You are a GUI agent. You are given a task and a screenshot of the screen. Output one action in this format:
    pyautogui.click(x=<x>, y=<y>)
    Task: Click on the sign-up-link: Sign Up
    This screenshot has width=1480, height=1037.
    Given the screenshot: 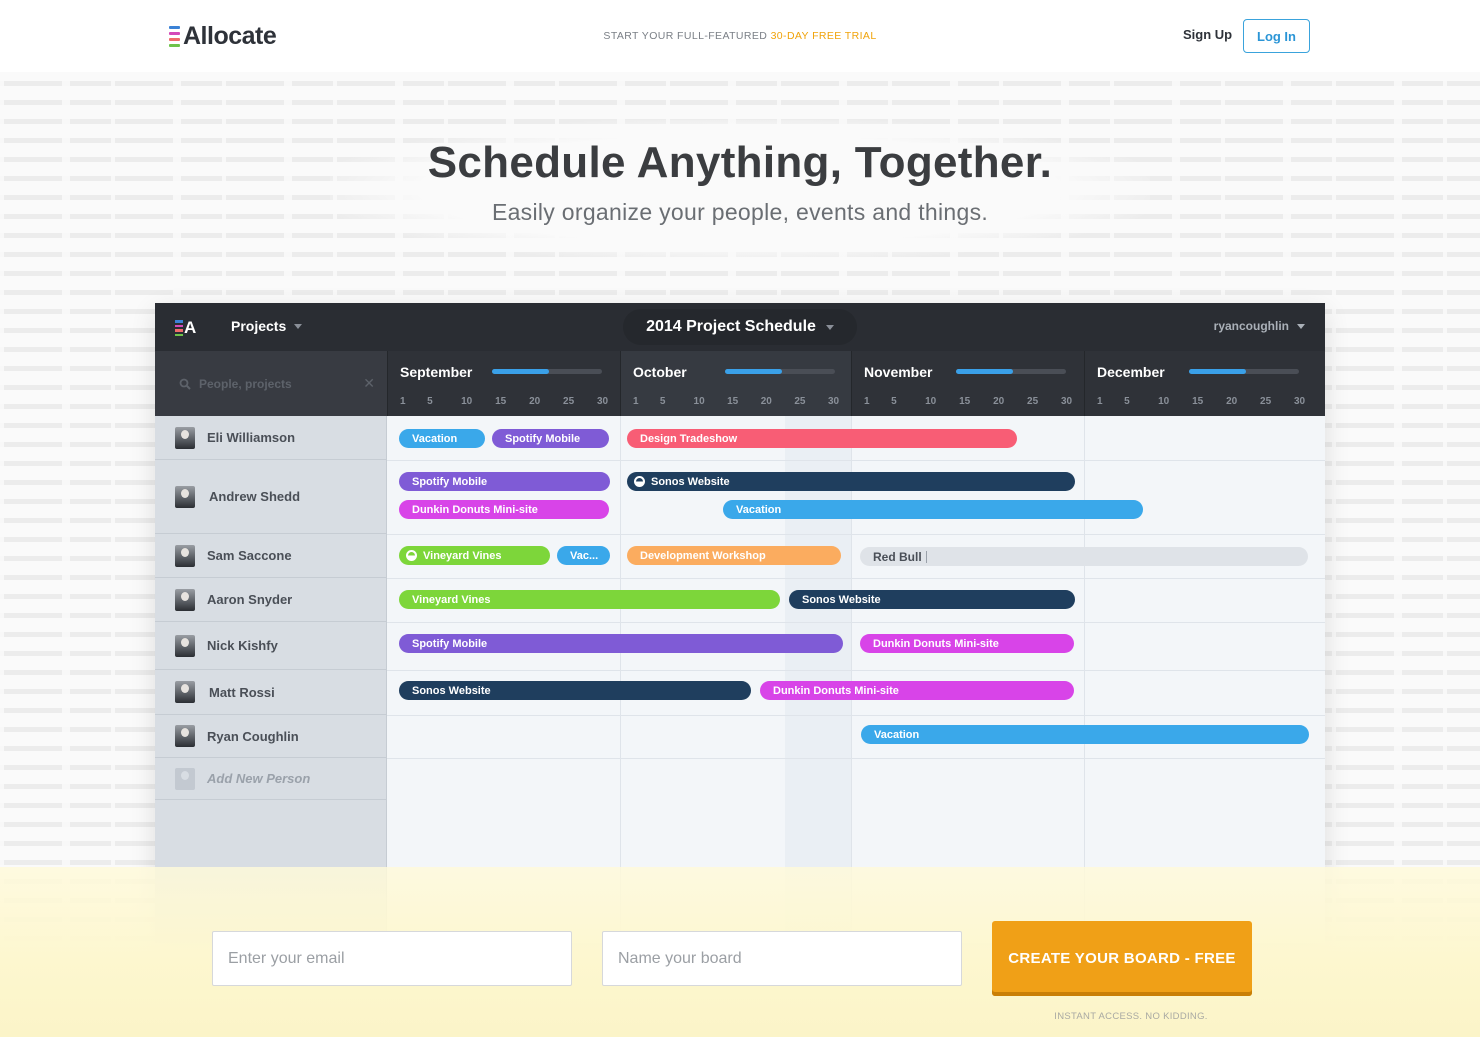 What is the action you would take?
    pyautogui.click(x=1207, y=34)
    